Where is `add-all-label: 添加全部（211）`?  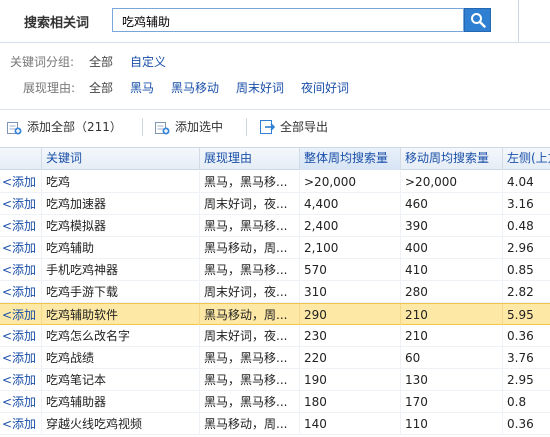
add-all-label: 添加全部（211） is located at coordinates (74, 127).